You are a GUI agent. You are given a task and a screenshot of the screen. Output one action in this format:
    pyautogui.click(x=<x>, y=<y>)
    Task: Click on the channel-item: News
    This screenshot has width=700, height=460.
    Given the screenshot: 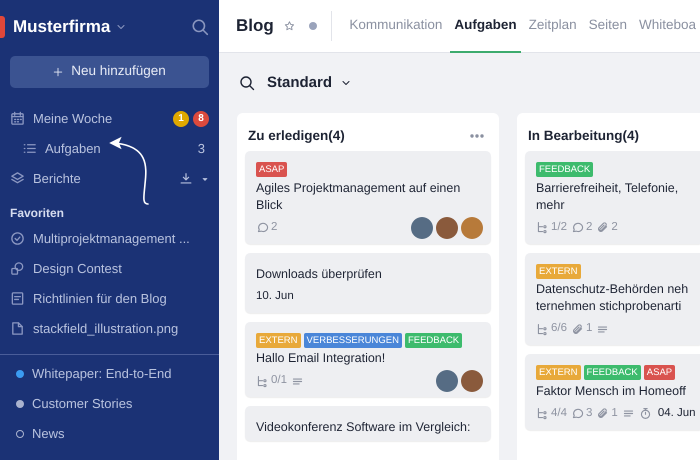 What is the action you would take?
    pyautogui.click(x=48, y=434)
    